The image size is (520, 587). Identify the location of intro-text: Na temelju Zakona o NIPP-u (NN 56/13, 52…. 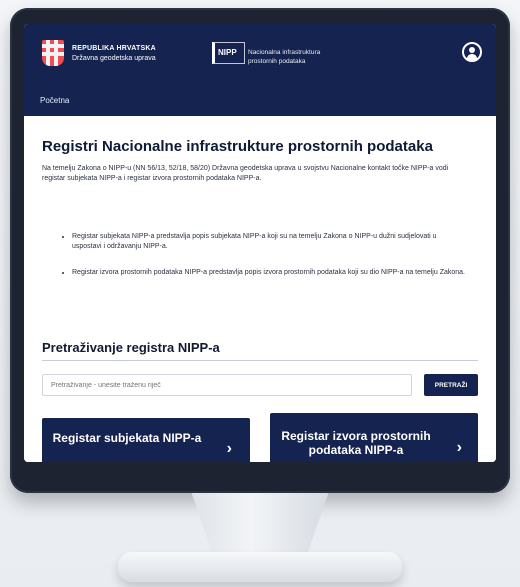
(245, 173).